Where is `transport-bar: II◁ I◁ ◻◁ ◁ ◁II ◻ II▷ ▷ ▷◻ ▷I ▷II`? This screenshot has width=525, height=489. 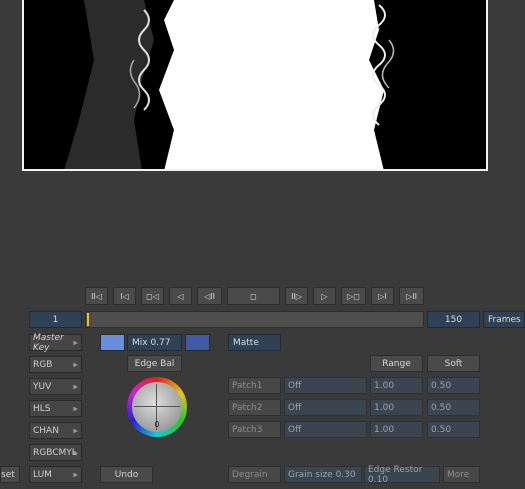
transport-bar: II◁ I◁ ◻◁ ◁ ◁II ◻ II▷ ▷ ▷◻ ▷I ▷II is located at coordinates (255, 297).